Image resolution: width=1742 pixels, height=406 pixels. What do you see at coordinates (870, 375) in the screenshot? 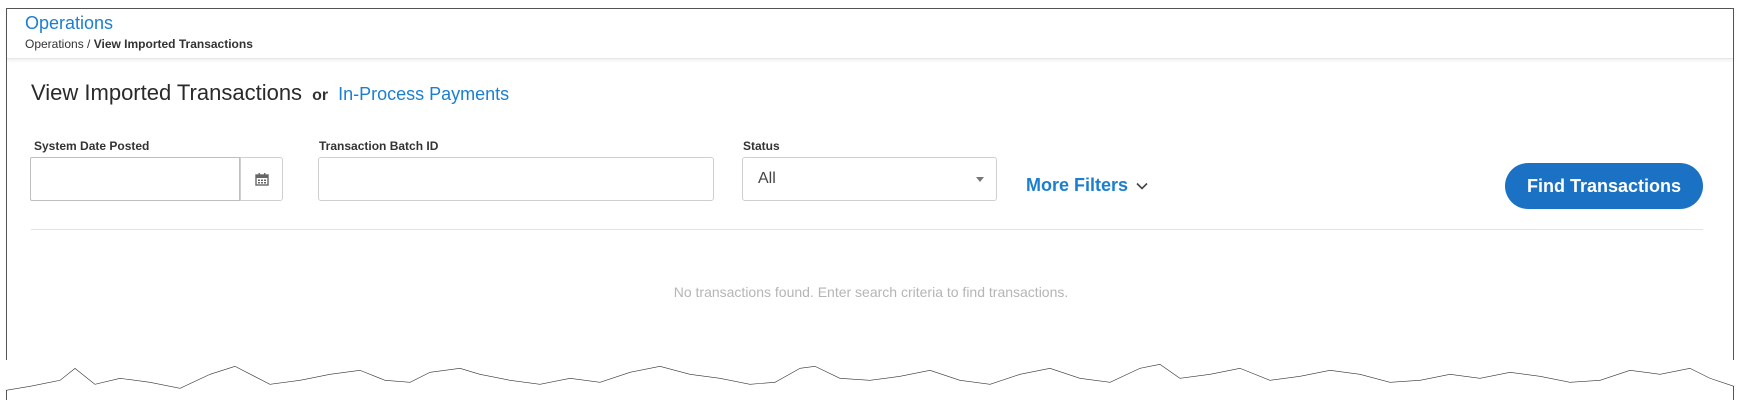
I see `torn-edge` at bounding box center [870, 375].